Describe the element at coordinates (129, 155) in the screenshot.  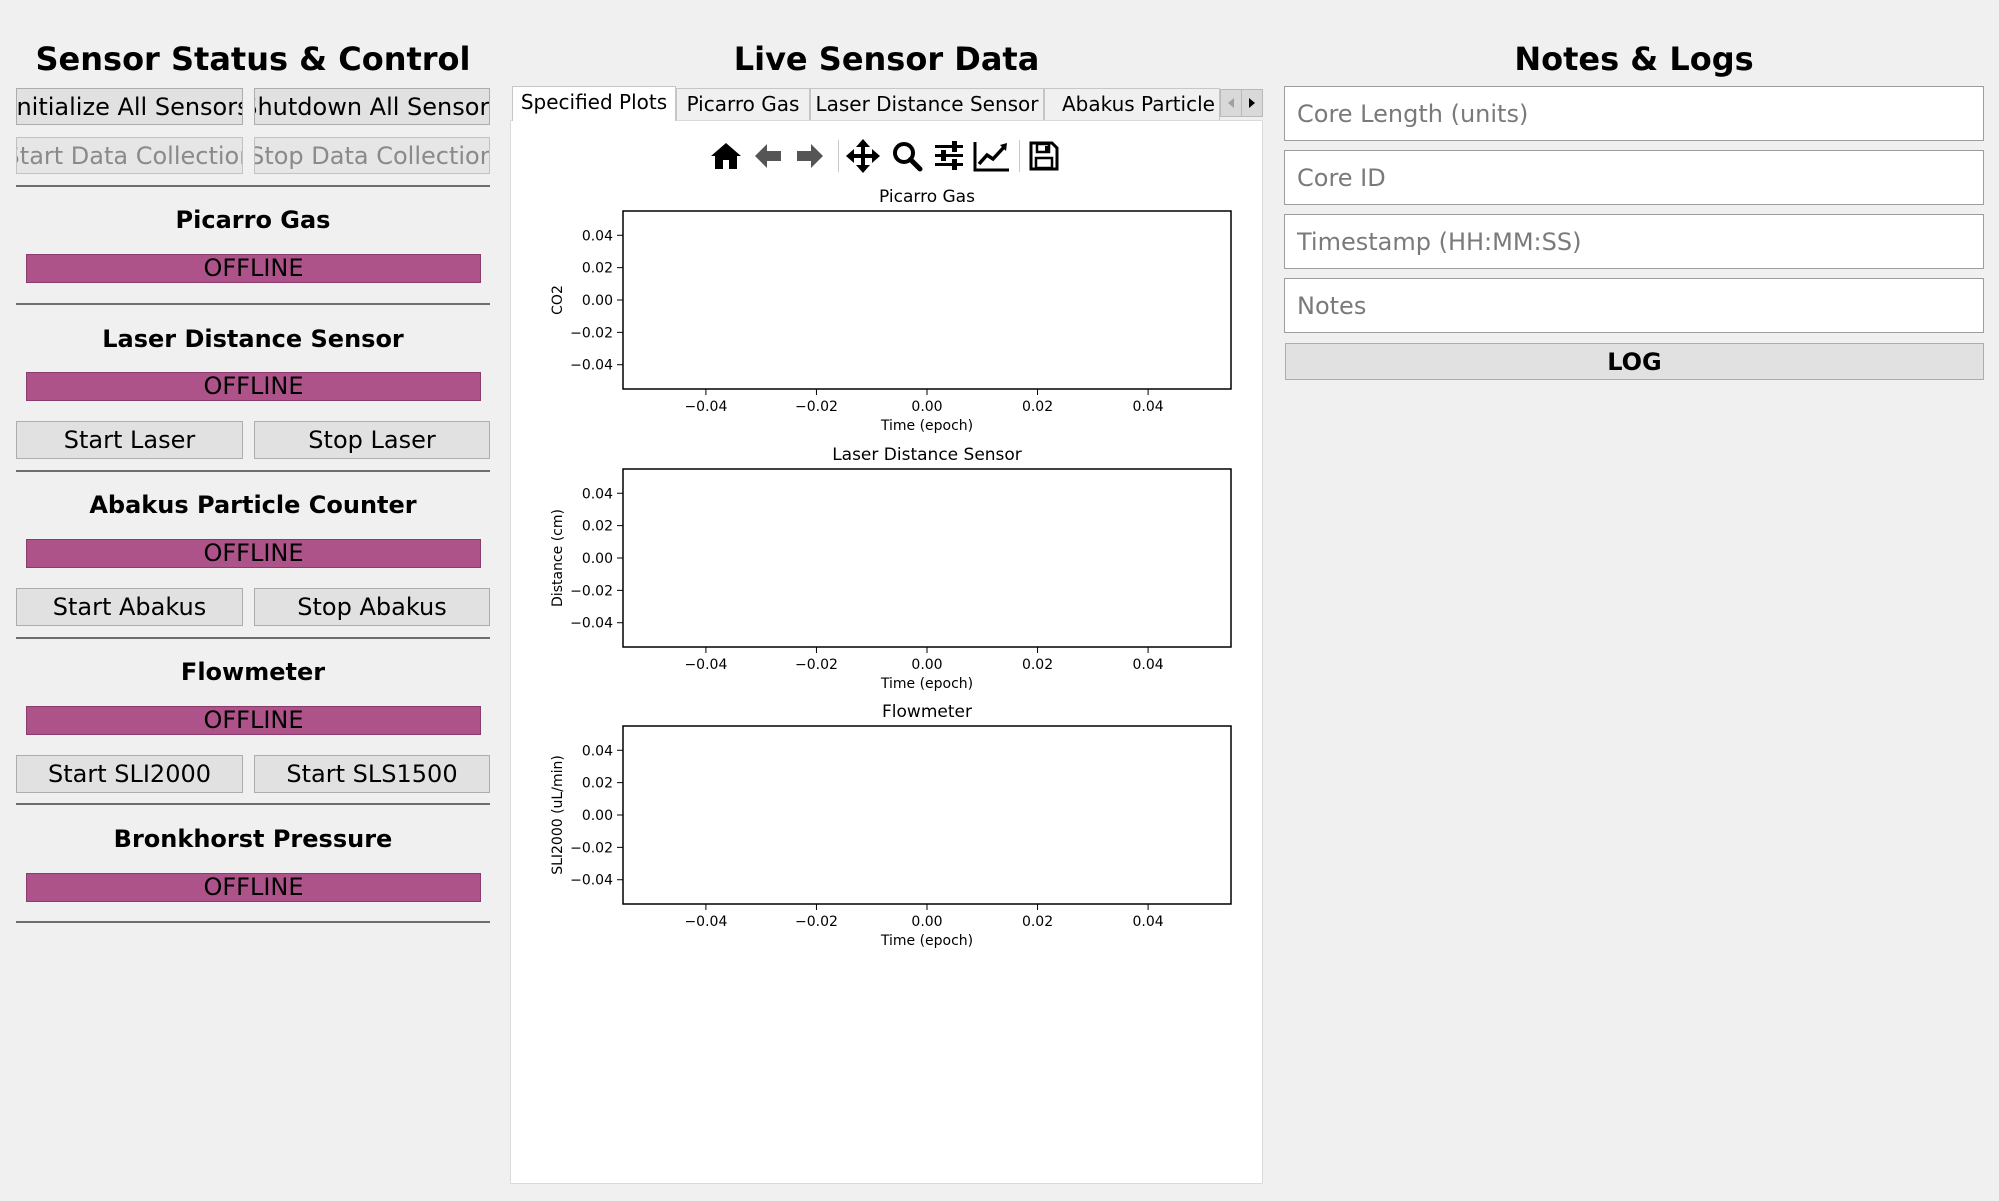
I see `start-data-collection-button: Start Data Collection` at that location.